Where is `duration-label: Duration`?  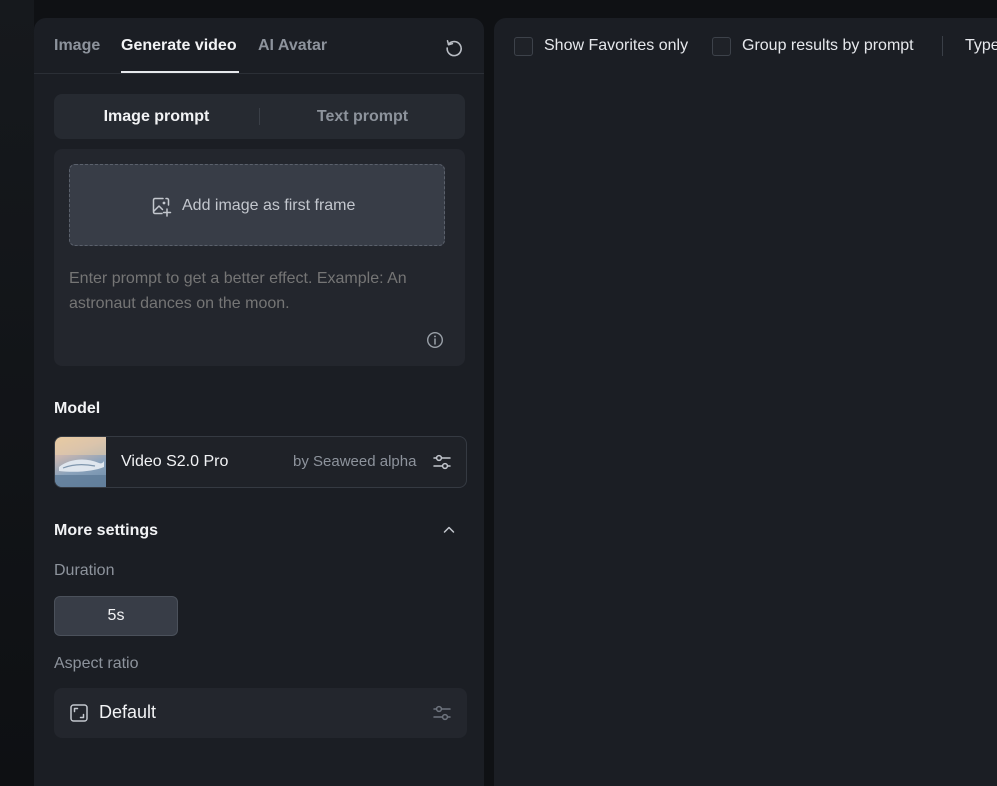
duration-label: Duration is located at coordinates (84, 570).